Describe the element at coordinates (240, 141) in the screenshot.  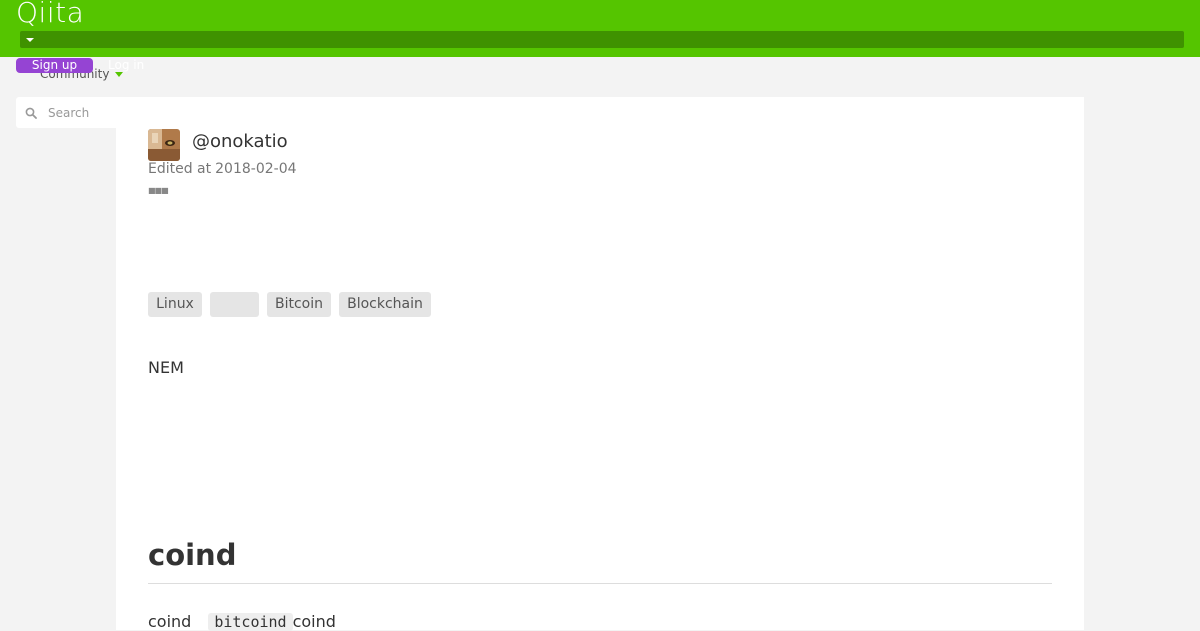
I see `author-name: @onokatio` at that location.